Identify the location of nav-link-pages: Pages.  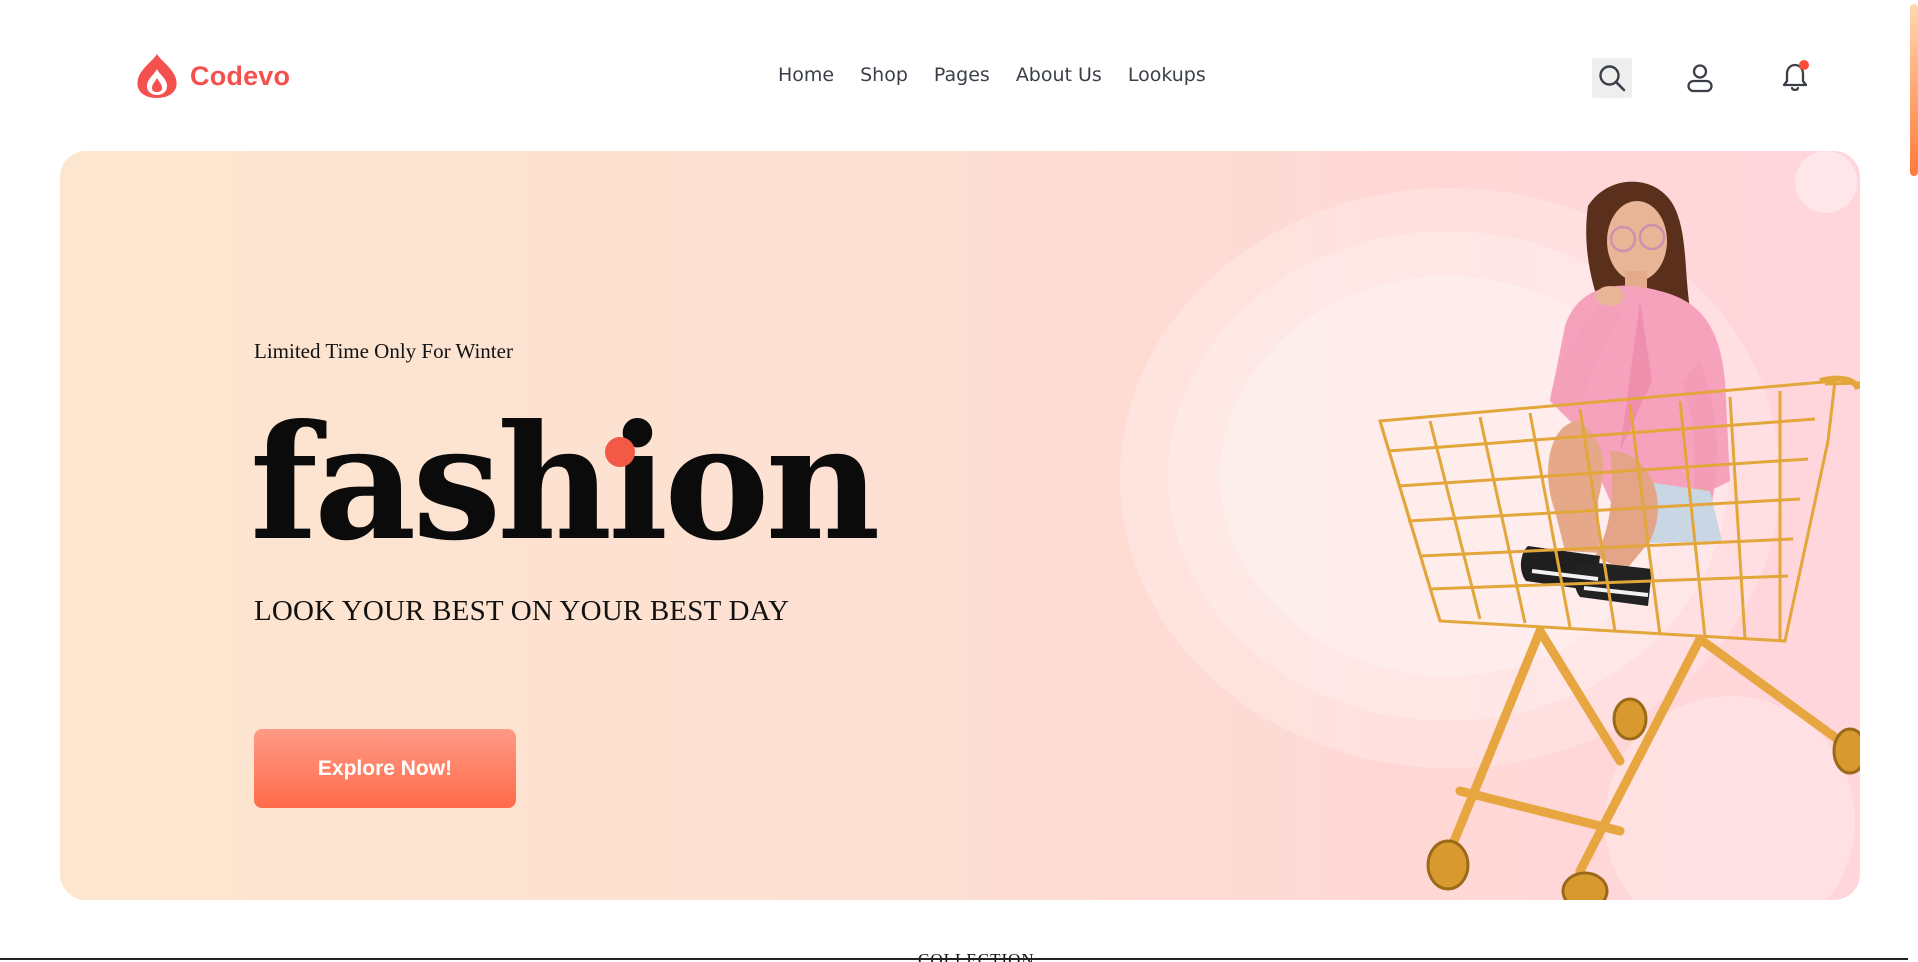
(962, 75).